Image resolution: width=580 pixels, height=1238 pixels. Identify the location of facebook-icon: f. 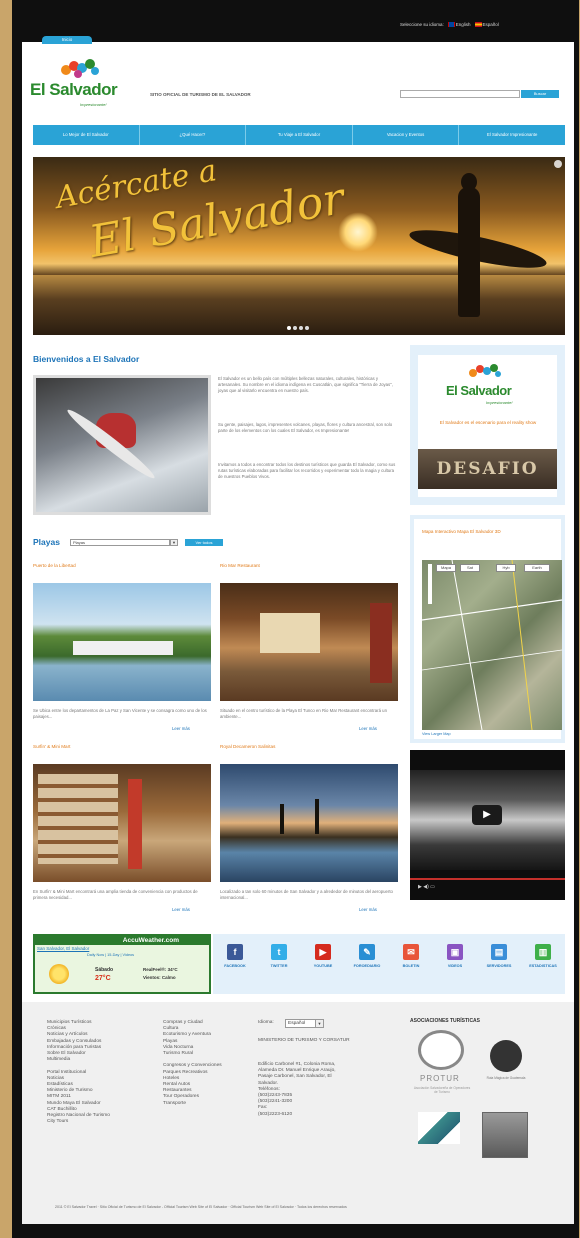
(235, 952).